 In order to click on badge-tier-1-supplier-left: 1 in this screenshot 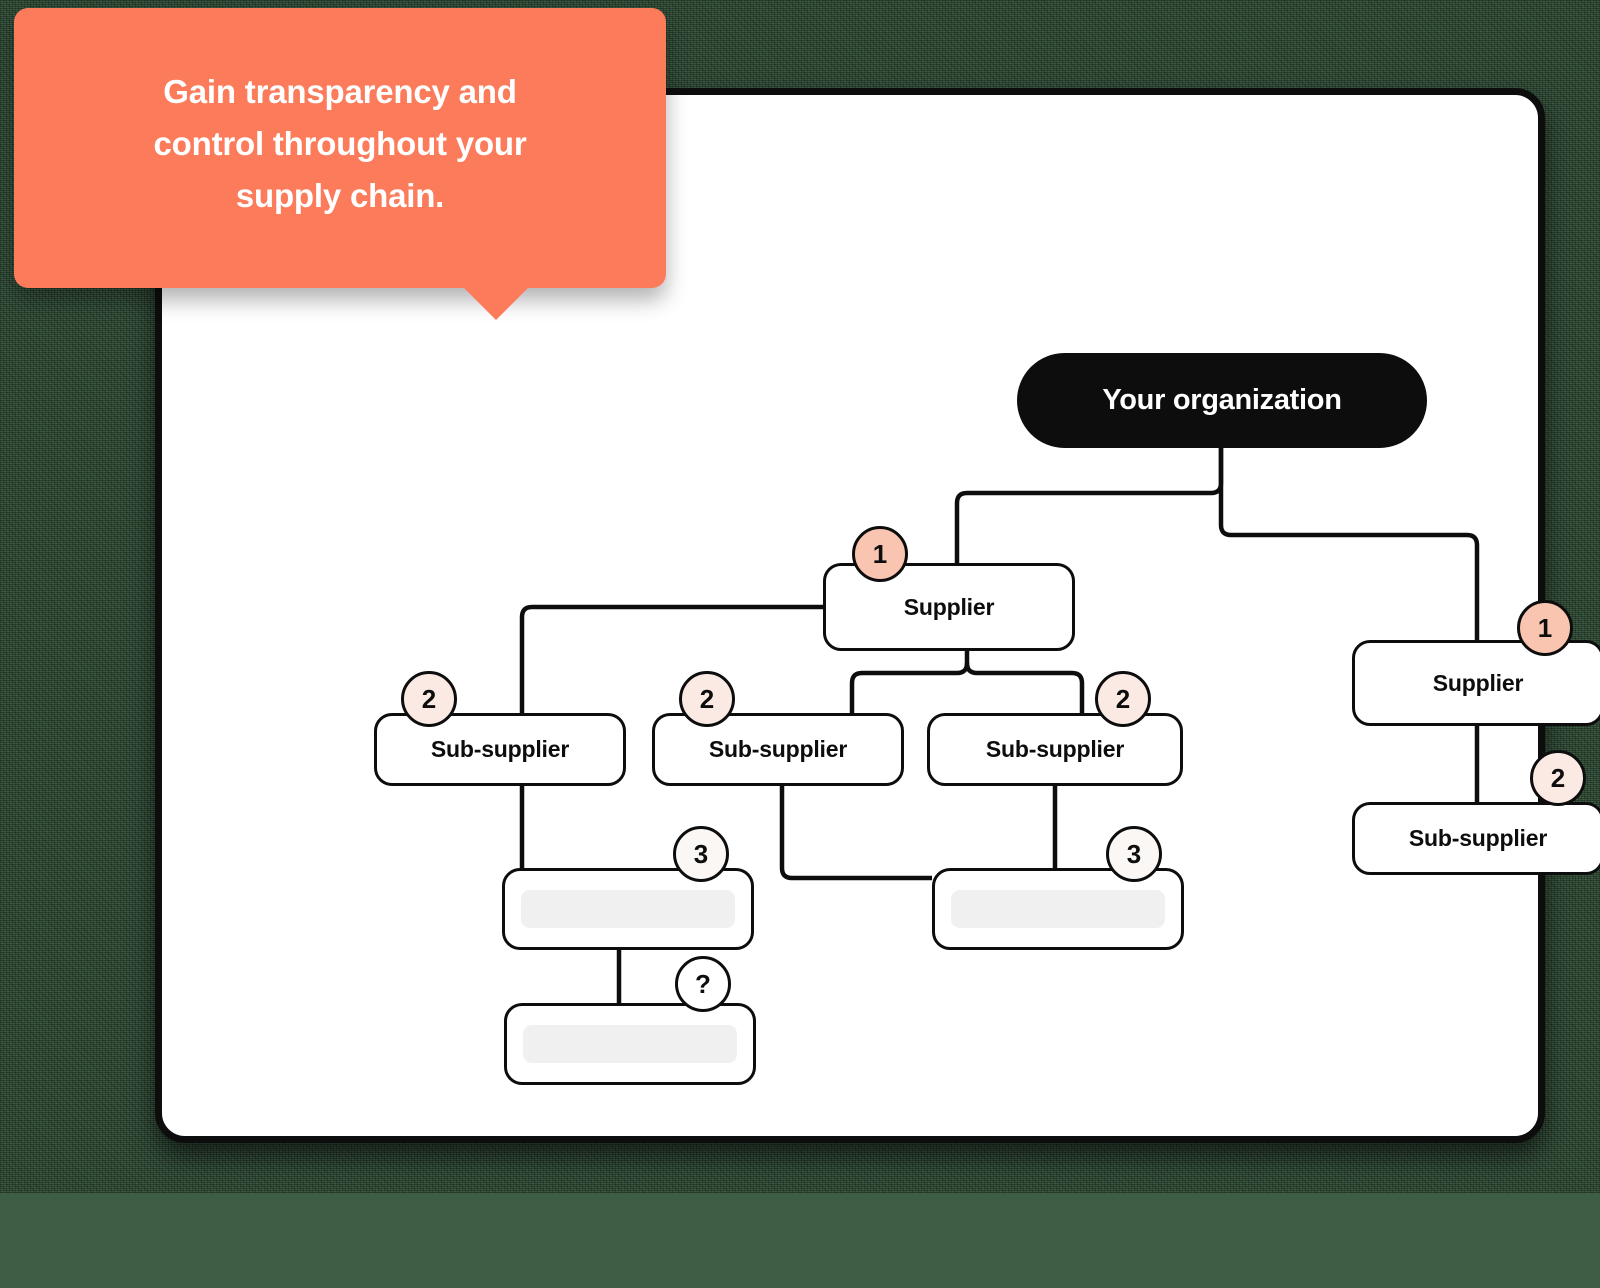, I will do `click(880, 554)`.